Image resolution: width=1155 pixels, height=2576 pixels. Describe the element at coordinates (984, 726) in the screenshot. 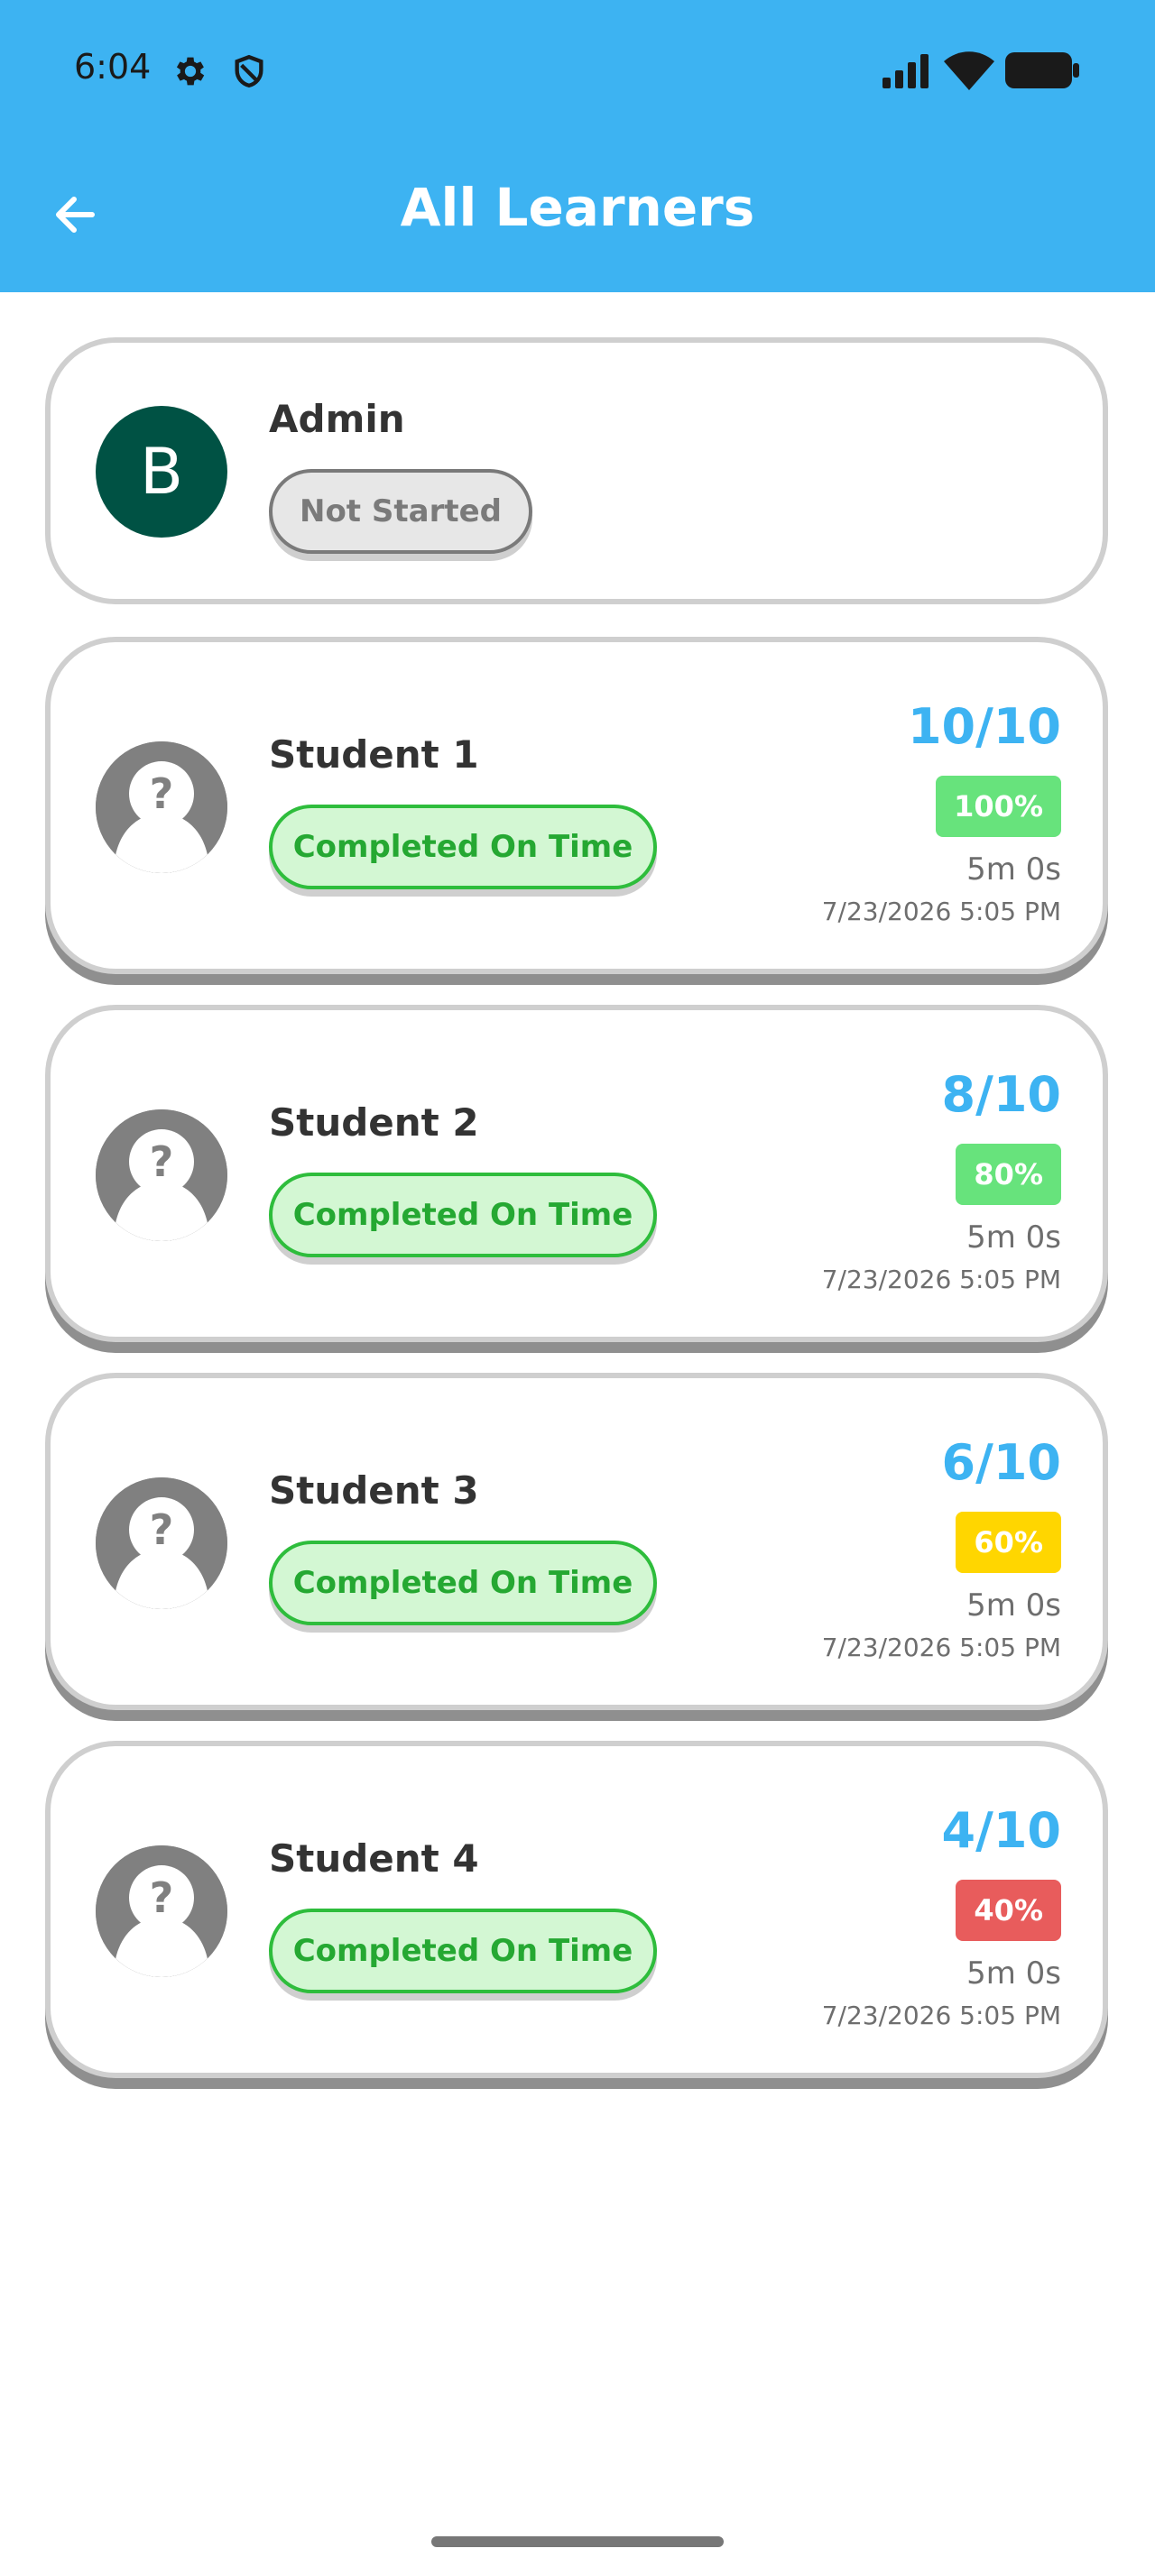

I see `score: 10/10` at that location.